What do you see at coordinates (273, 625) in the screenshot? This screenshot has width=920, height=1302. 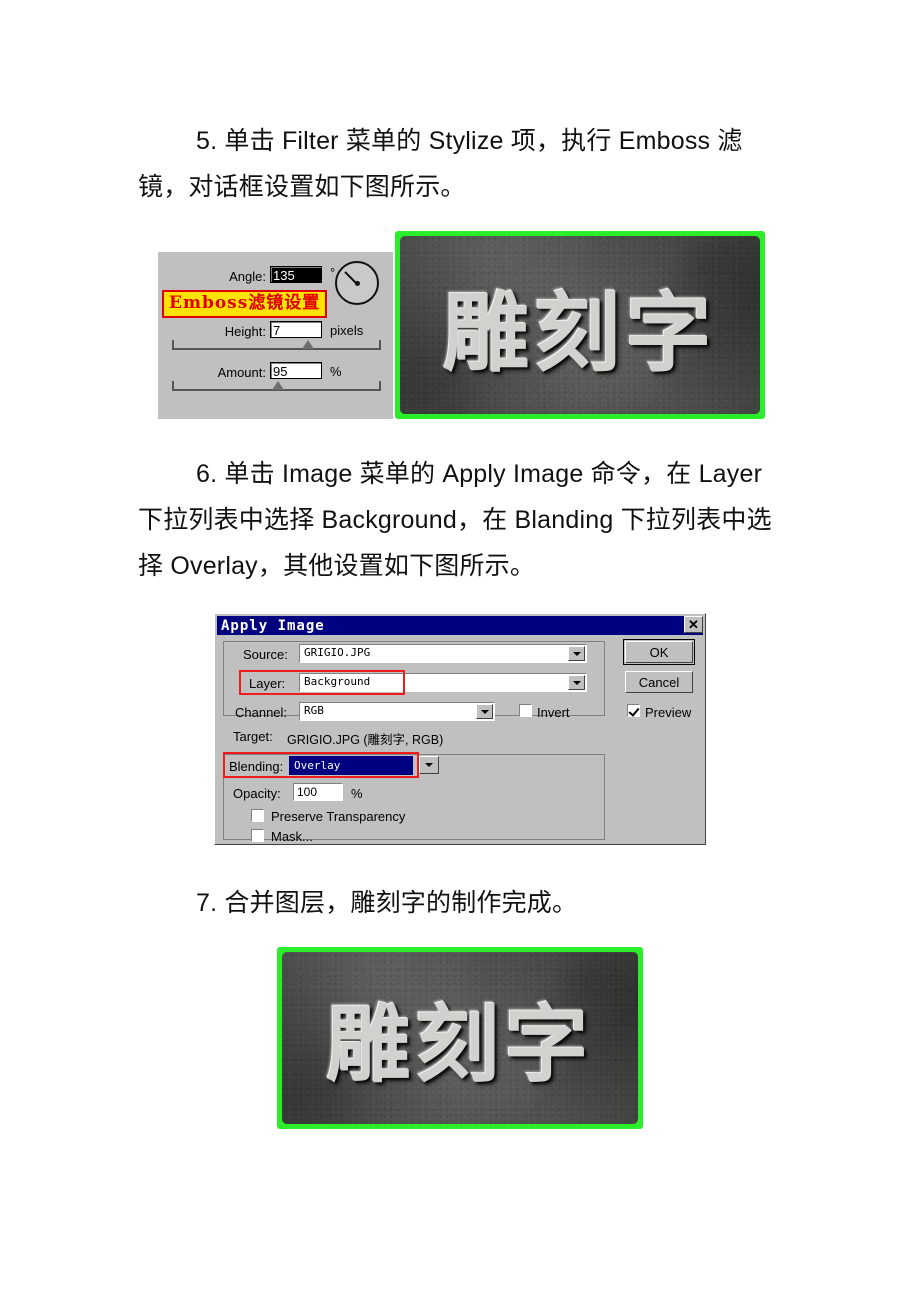 I see `apply-image-title: Apply Image` at bounding box center [273, 625].